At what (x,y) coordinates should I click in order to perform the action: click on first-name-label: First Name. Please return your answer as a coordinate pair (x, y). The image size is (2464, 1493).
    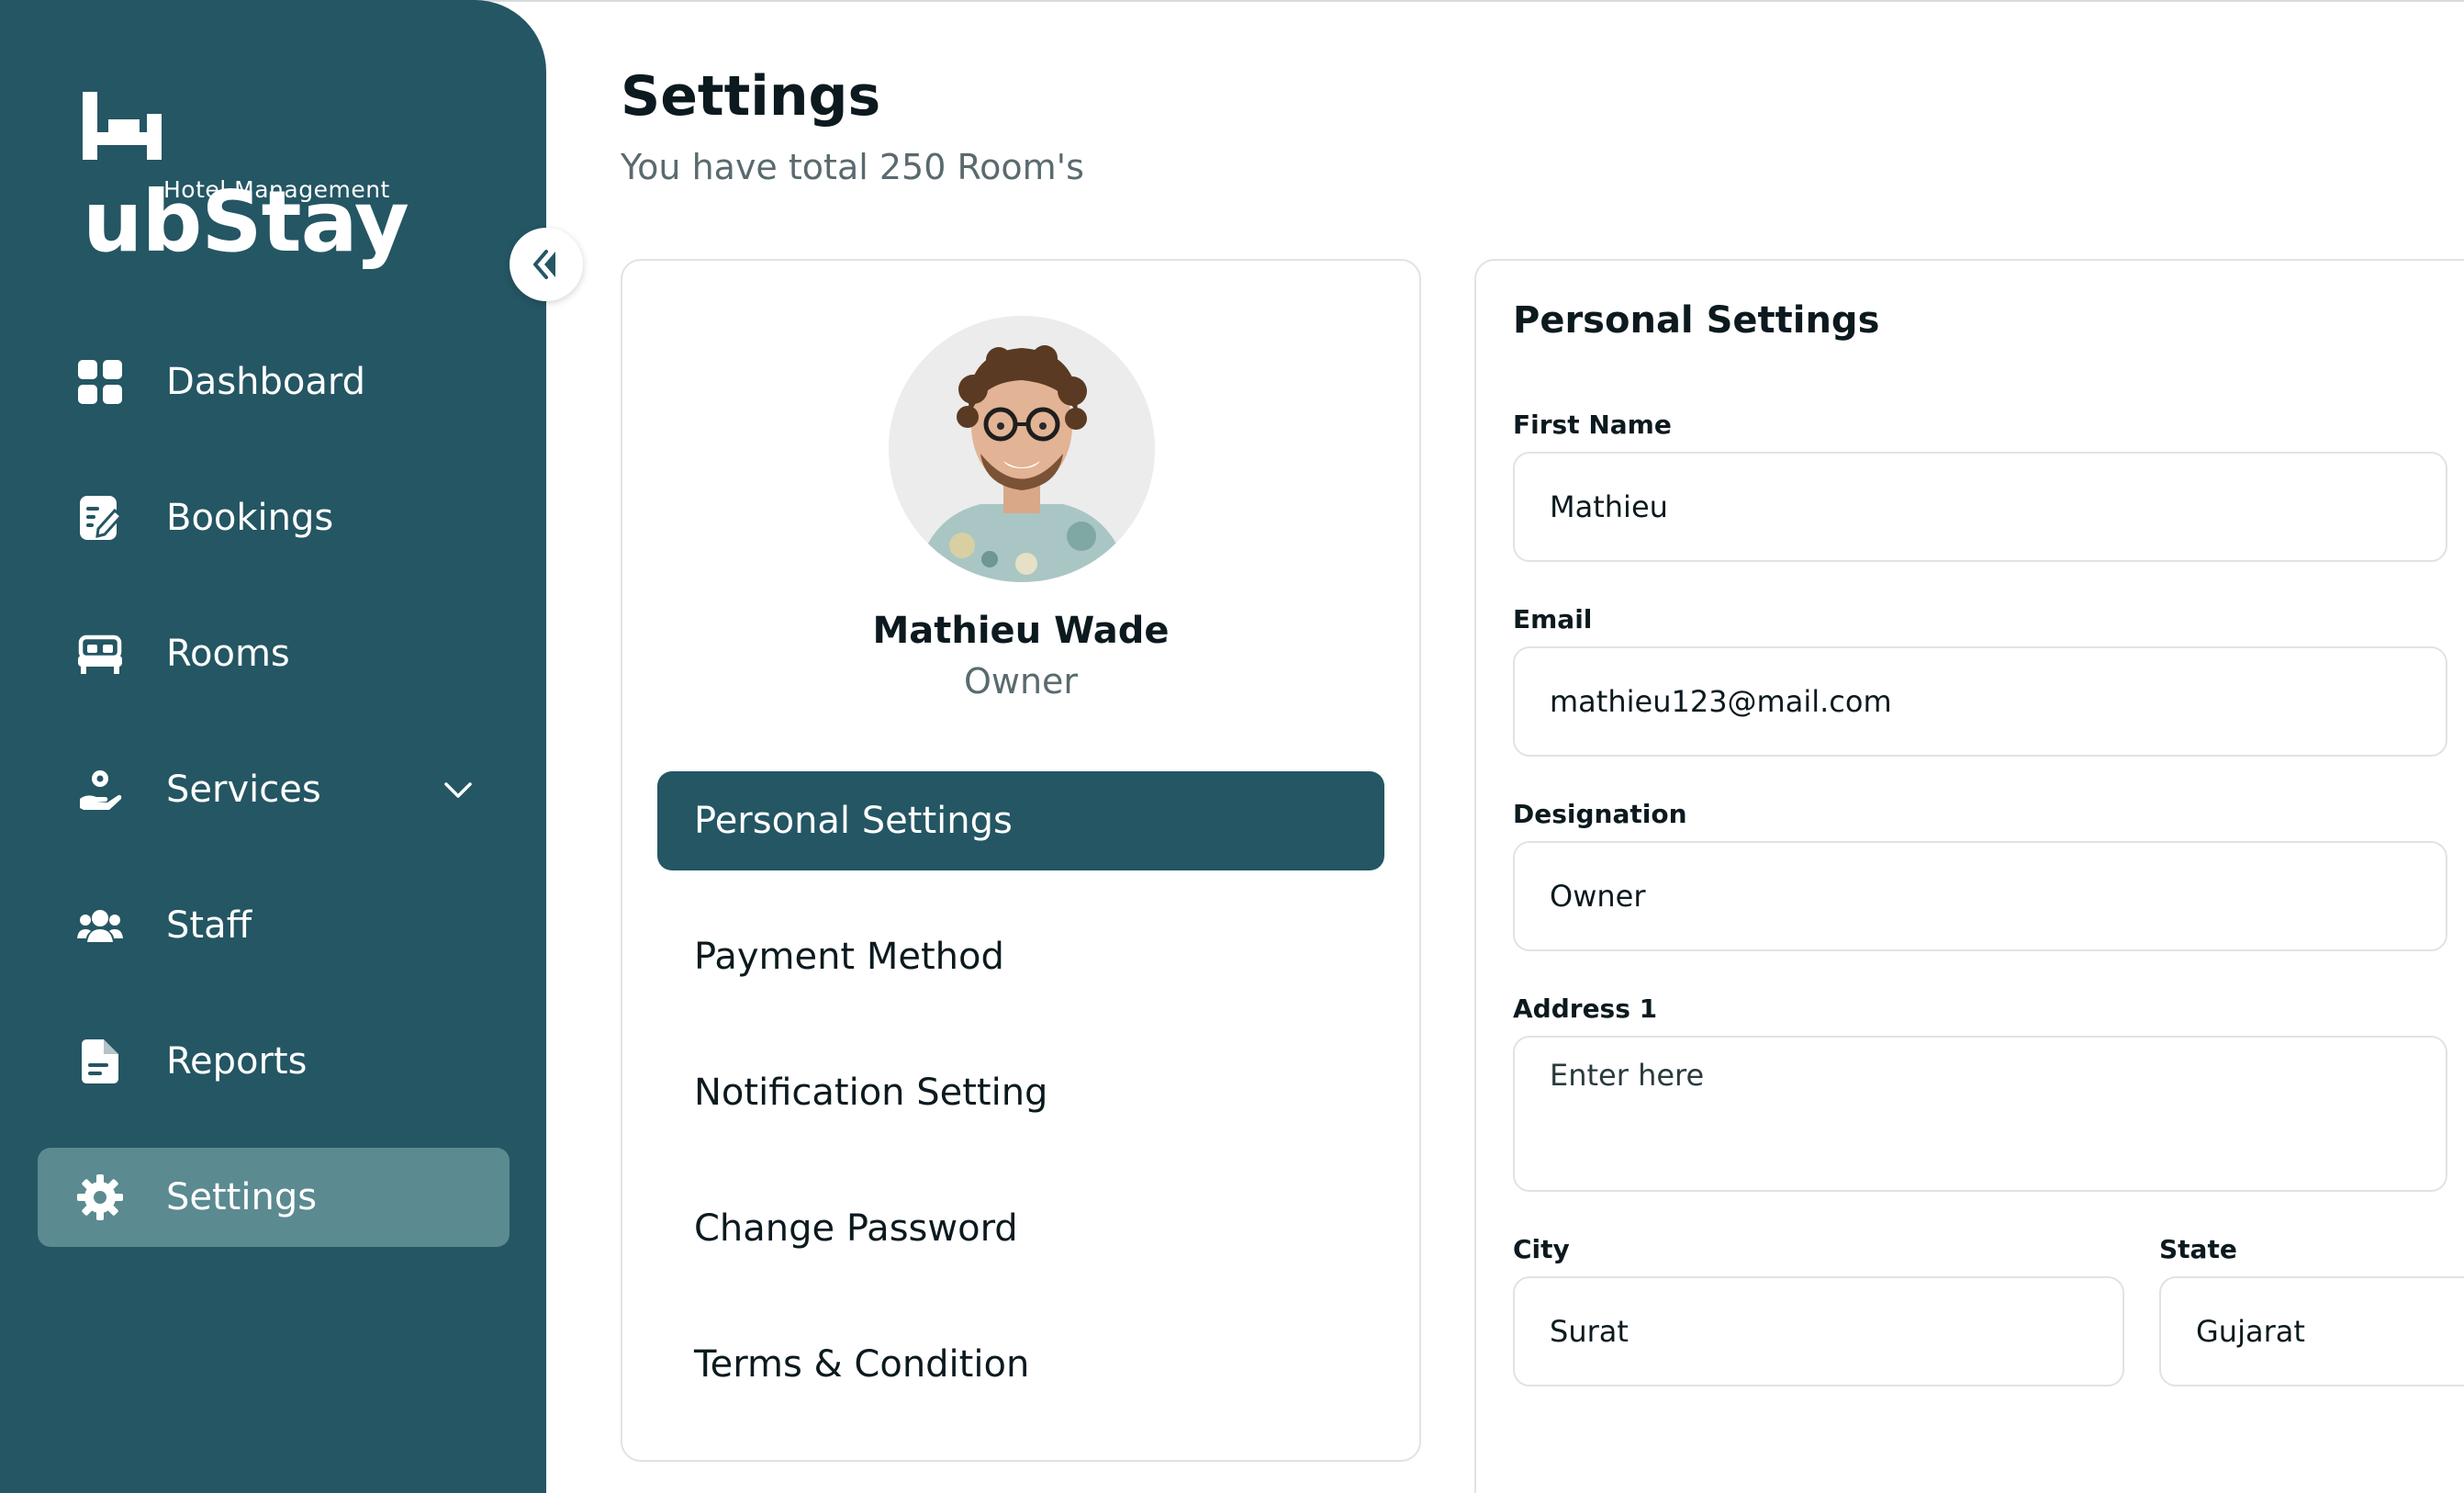
    Looking at the image, I should click on (1592, 425).